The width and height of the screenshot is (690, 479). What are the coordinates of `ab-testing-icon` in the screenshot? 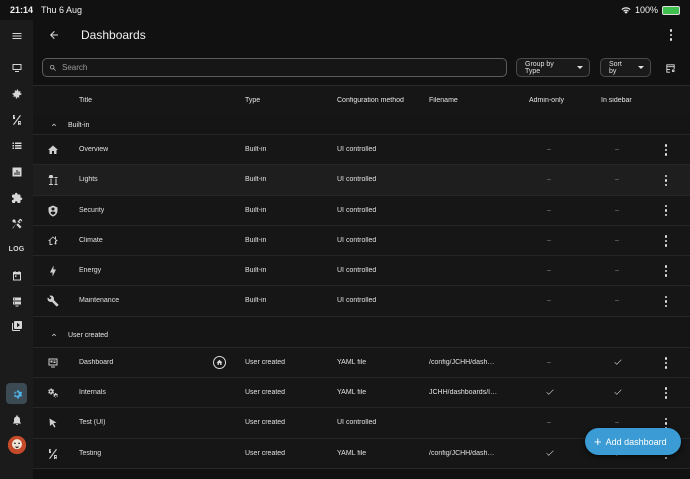 It's located at (16, 119).